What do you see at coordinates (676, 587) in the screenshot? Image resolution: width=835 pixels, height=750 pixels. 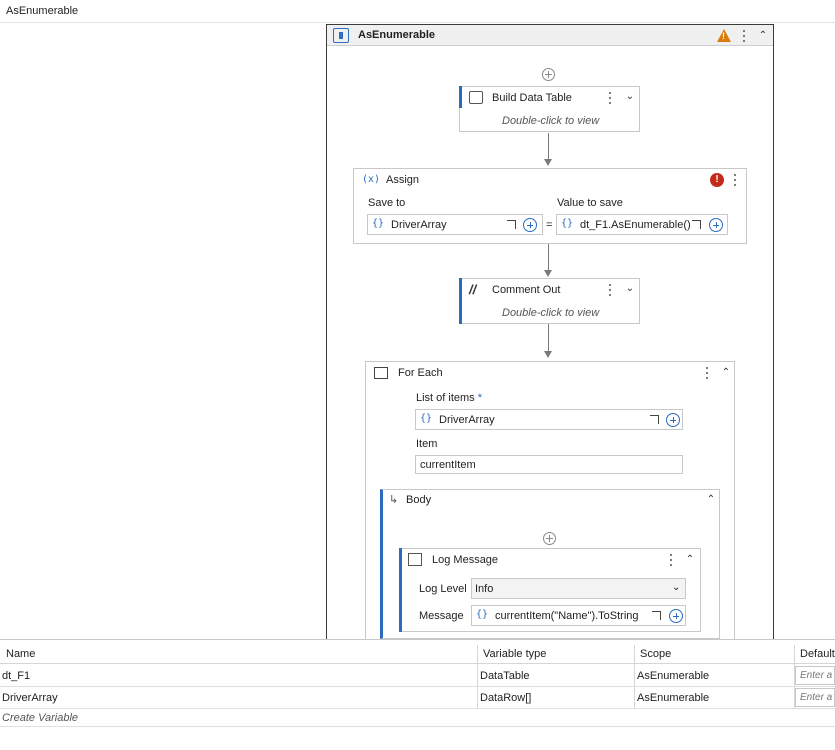 I see `chevron-down-icon: ⌄` at bounding box center [676, 587].